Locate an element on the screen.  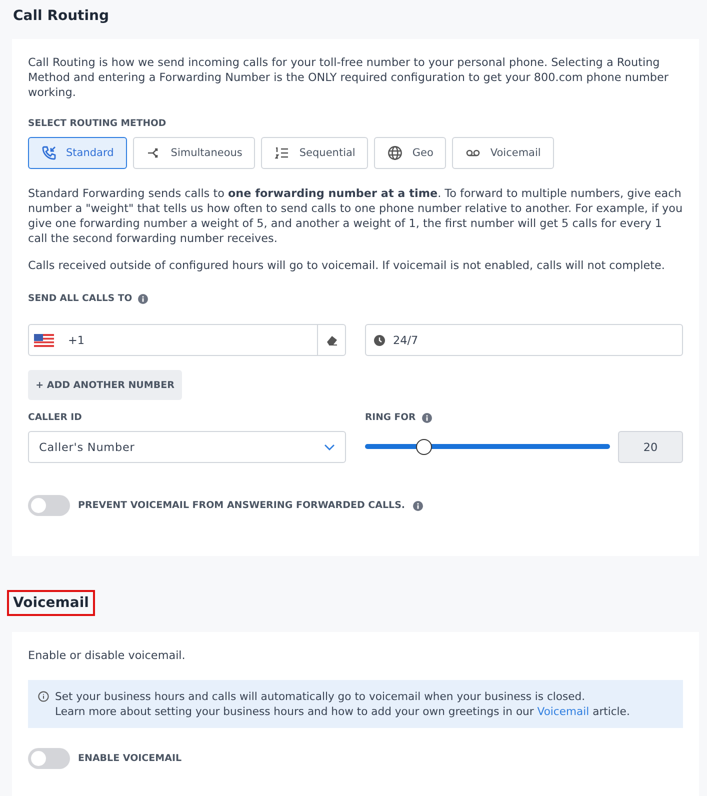
info-text: Learn more about setting your business hours and how to add your own greetings in our Voicemail article. is located at coordinates (342, 711).